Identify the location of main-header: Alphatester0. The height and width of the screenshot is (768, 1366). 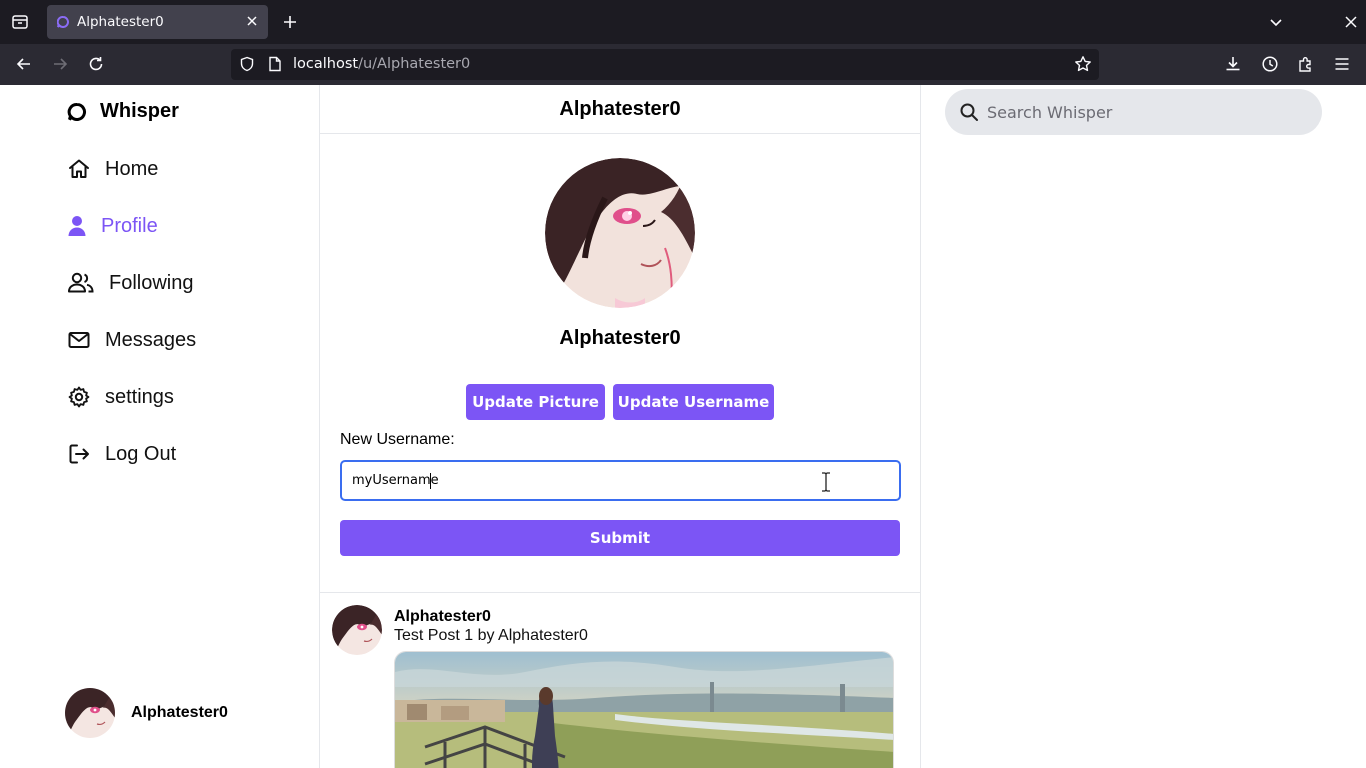
(620, 109).